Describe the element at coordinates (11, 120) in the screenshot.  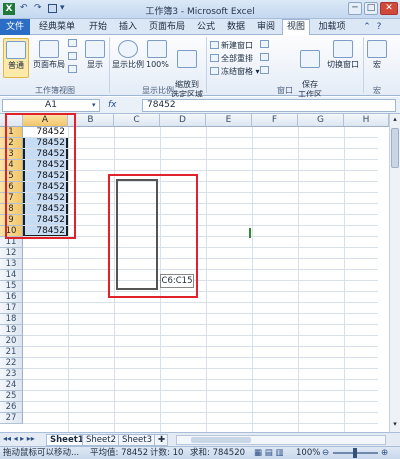
I see `select-all-corner` at that location.